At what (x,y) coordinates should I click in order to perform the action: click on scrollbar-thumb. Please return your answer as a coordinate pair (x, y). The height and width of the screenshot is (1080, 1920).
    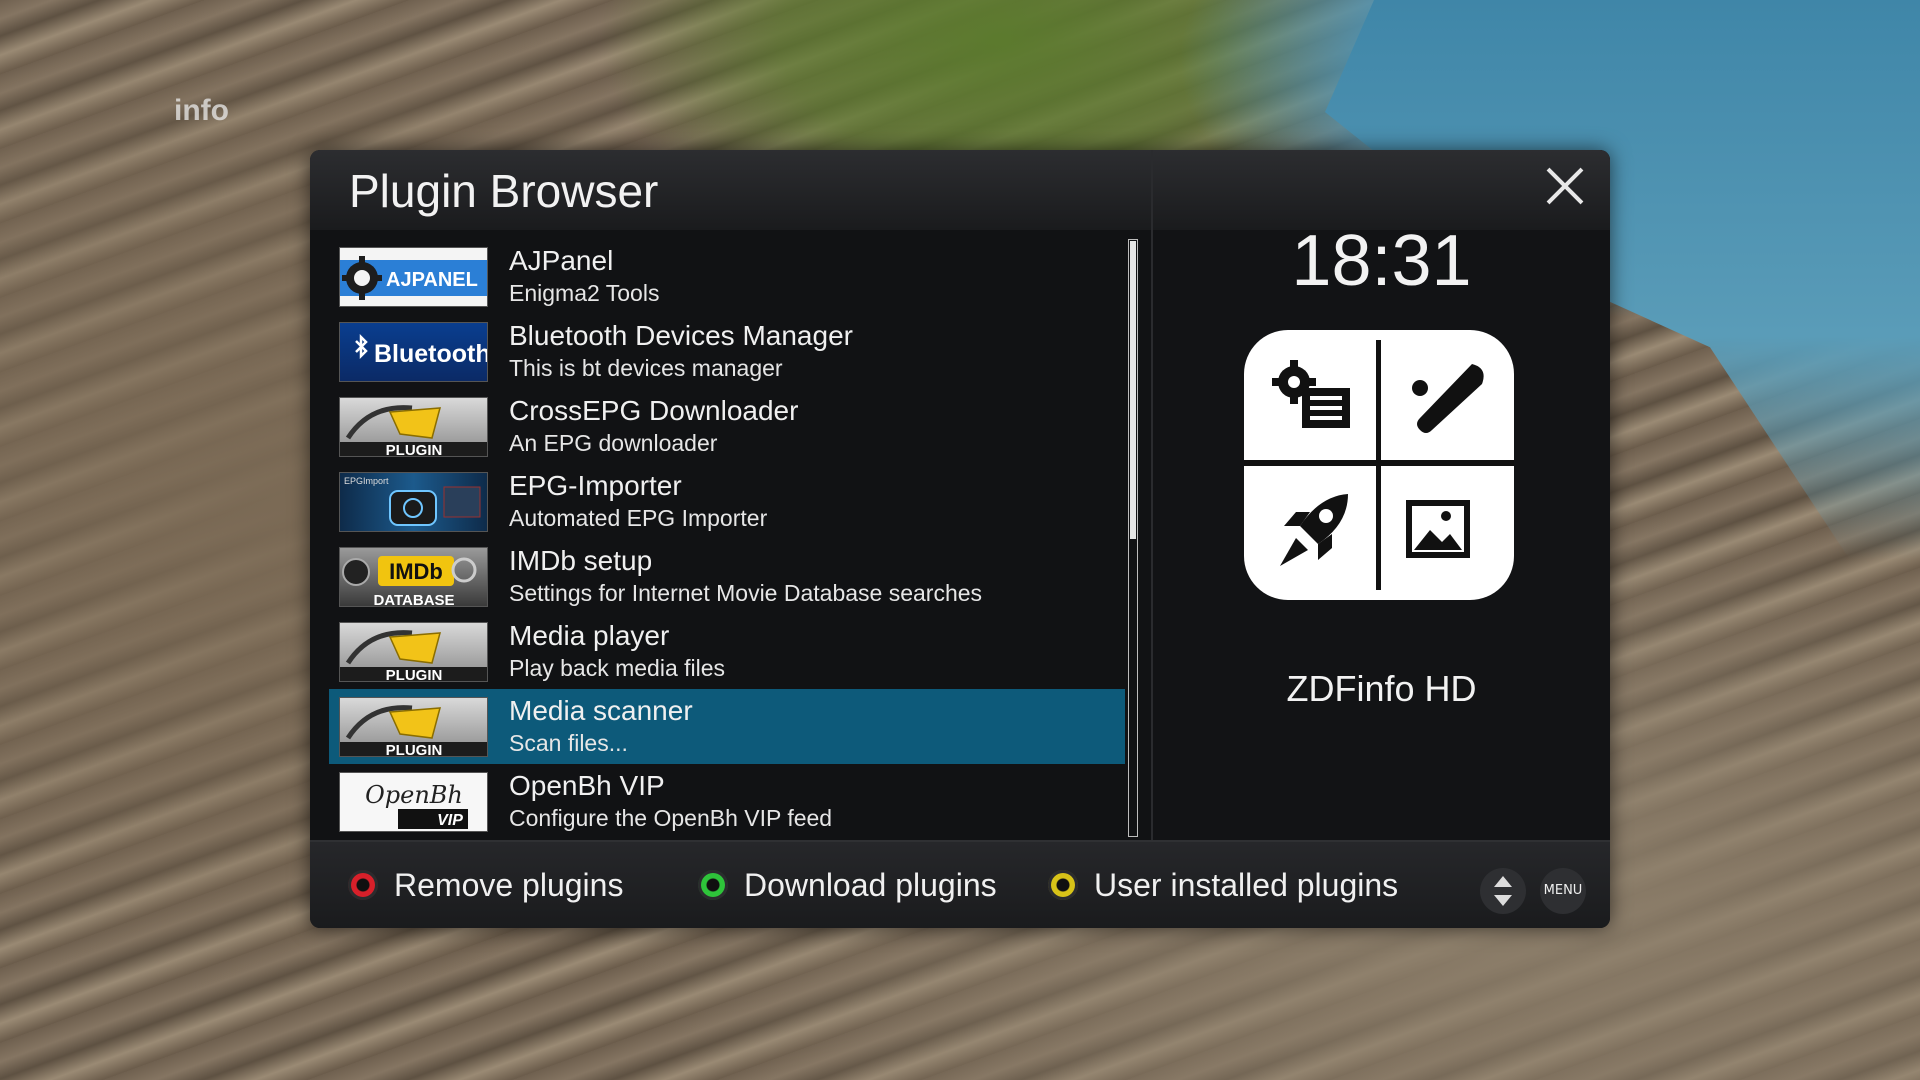
    Looking at the image, I should click on (1133, 390).